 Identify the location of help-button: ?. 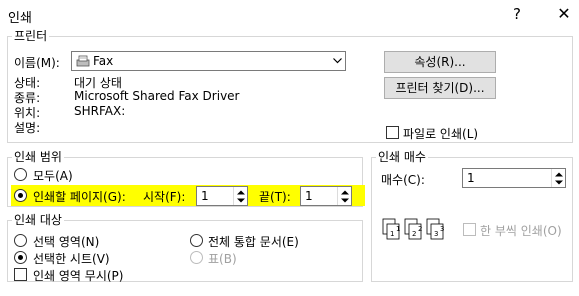
(517, 14).